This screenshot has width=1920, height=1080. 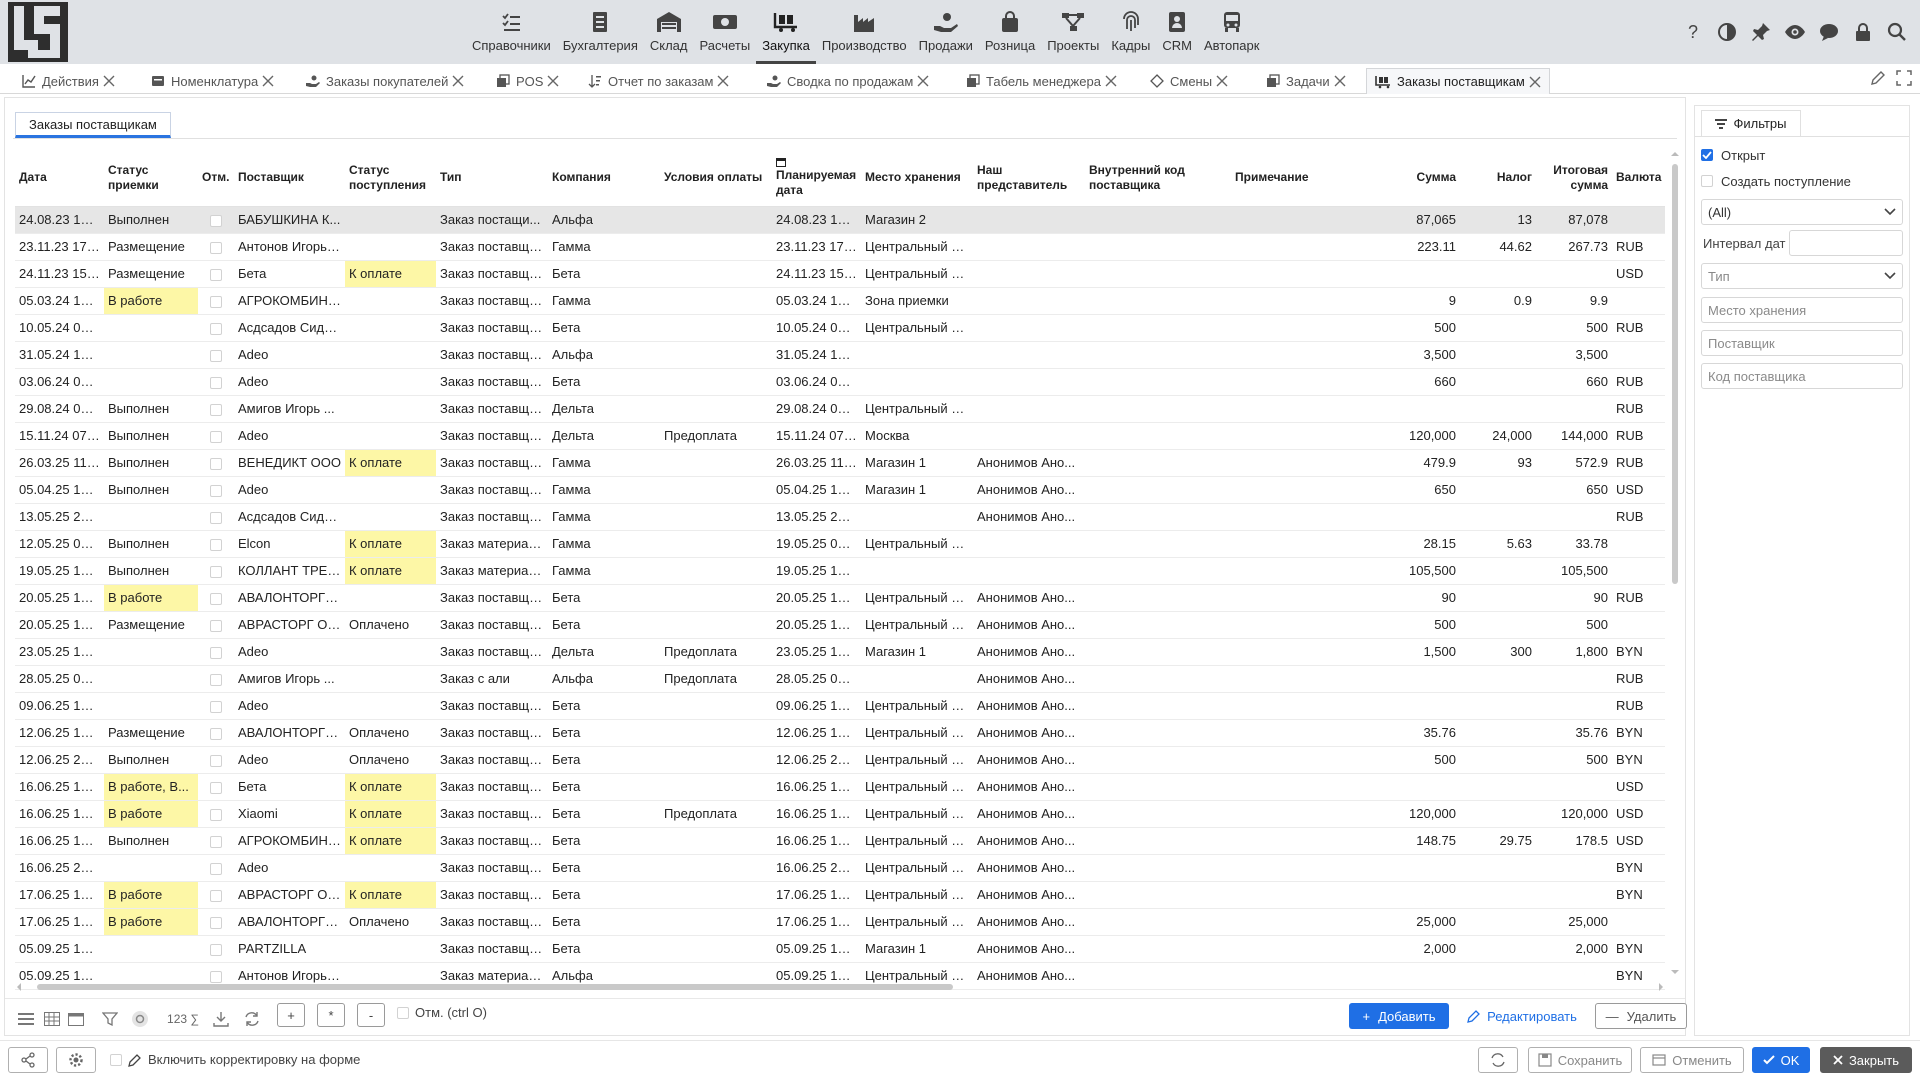 What do you see at coordinates (716, 178) in the screenshot?
I see `col-header-payment-terms: Условия оплаты` at bounding box center [716, 178].